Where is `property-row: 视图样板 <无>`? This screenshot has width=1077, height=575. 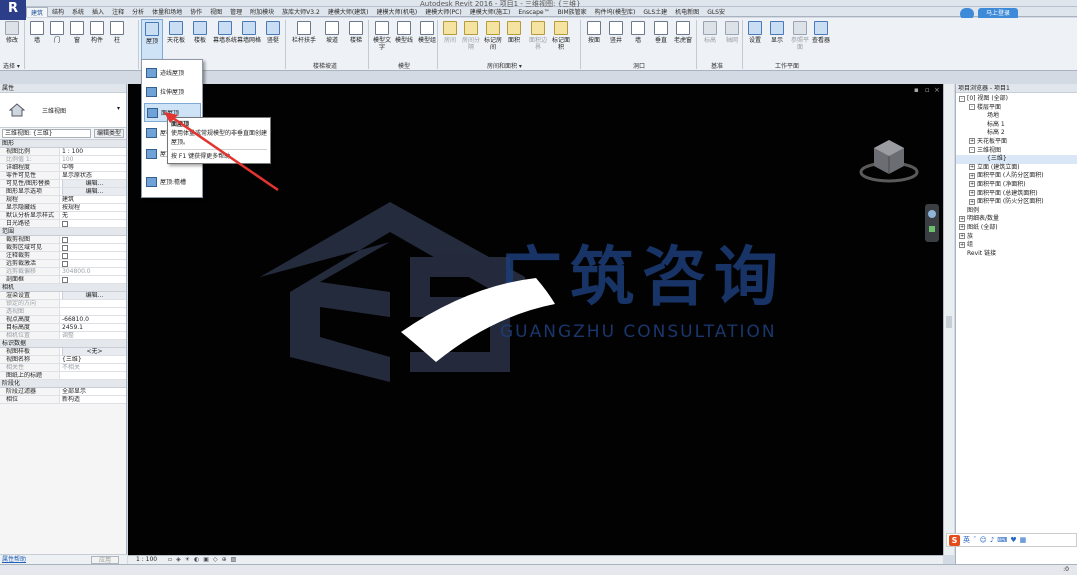
property-row: 视图样板 <无> is located at coordinates (63, 352).